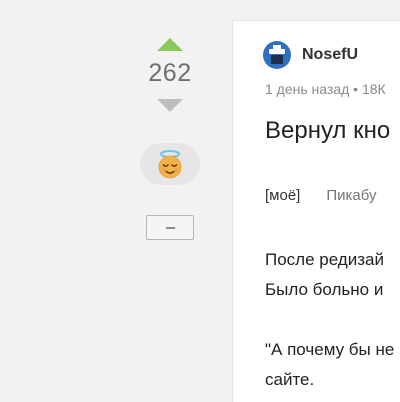 This screenshot has width=400, height=402. What do you see at coordinates (282, 195) in the screenshot?
I see `tag-own: [моё]` at bounding box center [282, 195].